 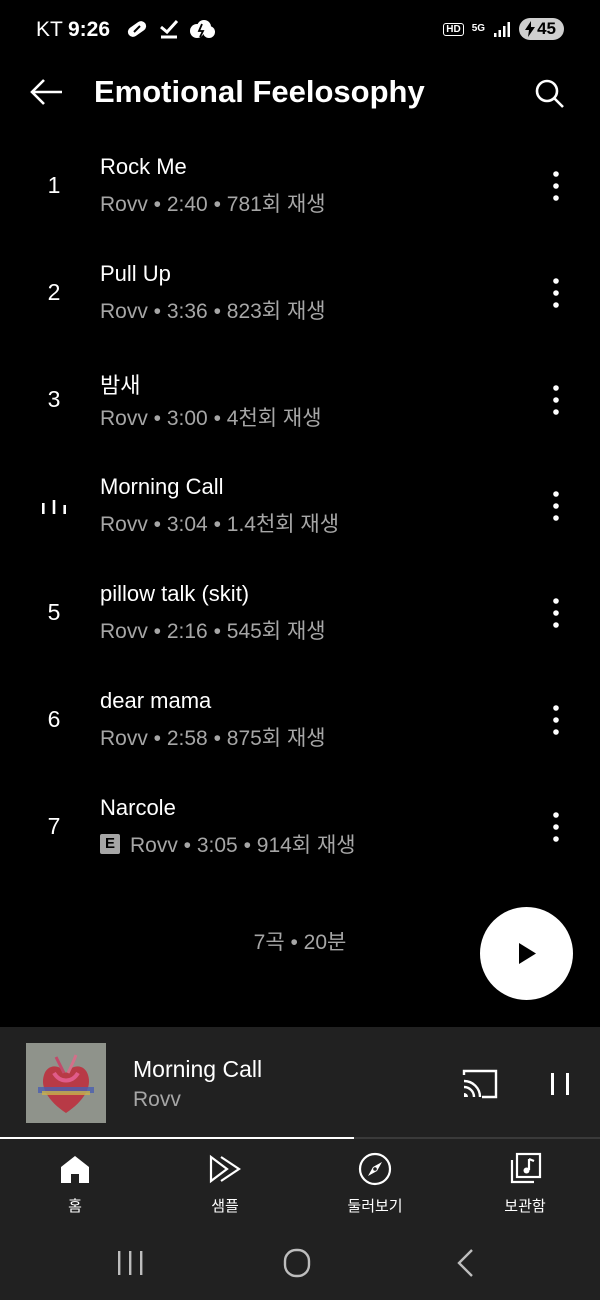 What do you see at coordinates (89, 29) in the screenshot?
I see `status-time: 9:26` at bounding box center [89, 29].